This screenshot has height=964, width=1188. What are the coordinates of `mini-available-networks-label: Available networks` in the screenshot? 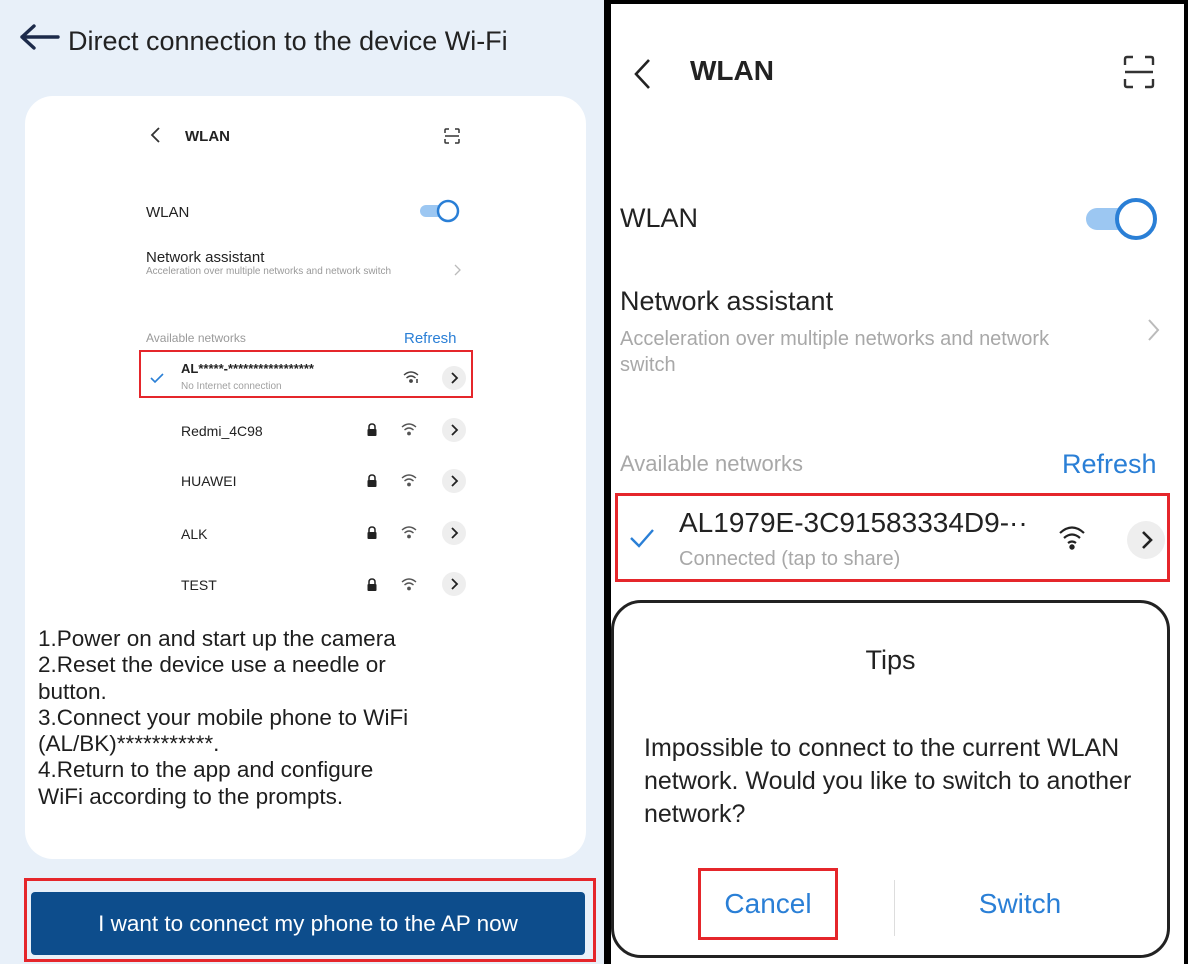 It's located at (196, 338).